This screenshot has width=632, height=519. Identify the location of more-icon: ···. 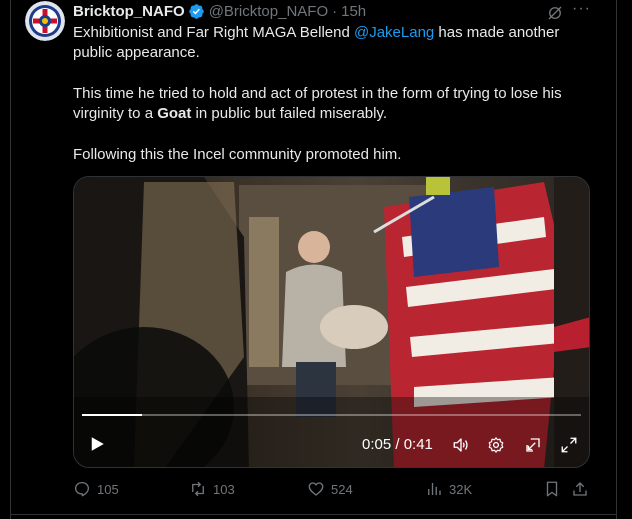
(581, 10).